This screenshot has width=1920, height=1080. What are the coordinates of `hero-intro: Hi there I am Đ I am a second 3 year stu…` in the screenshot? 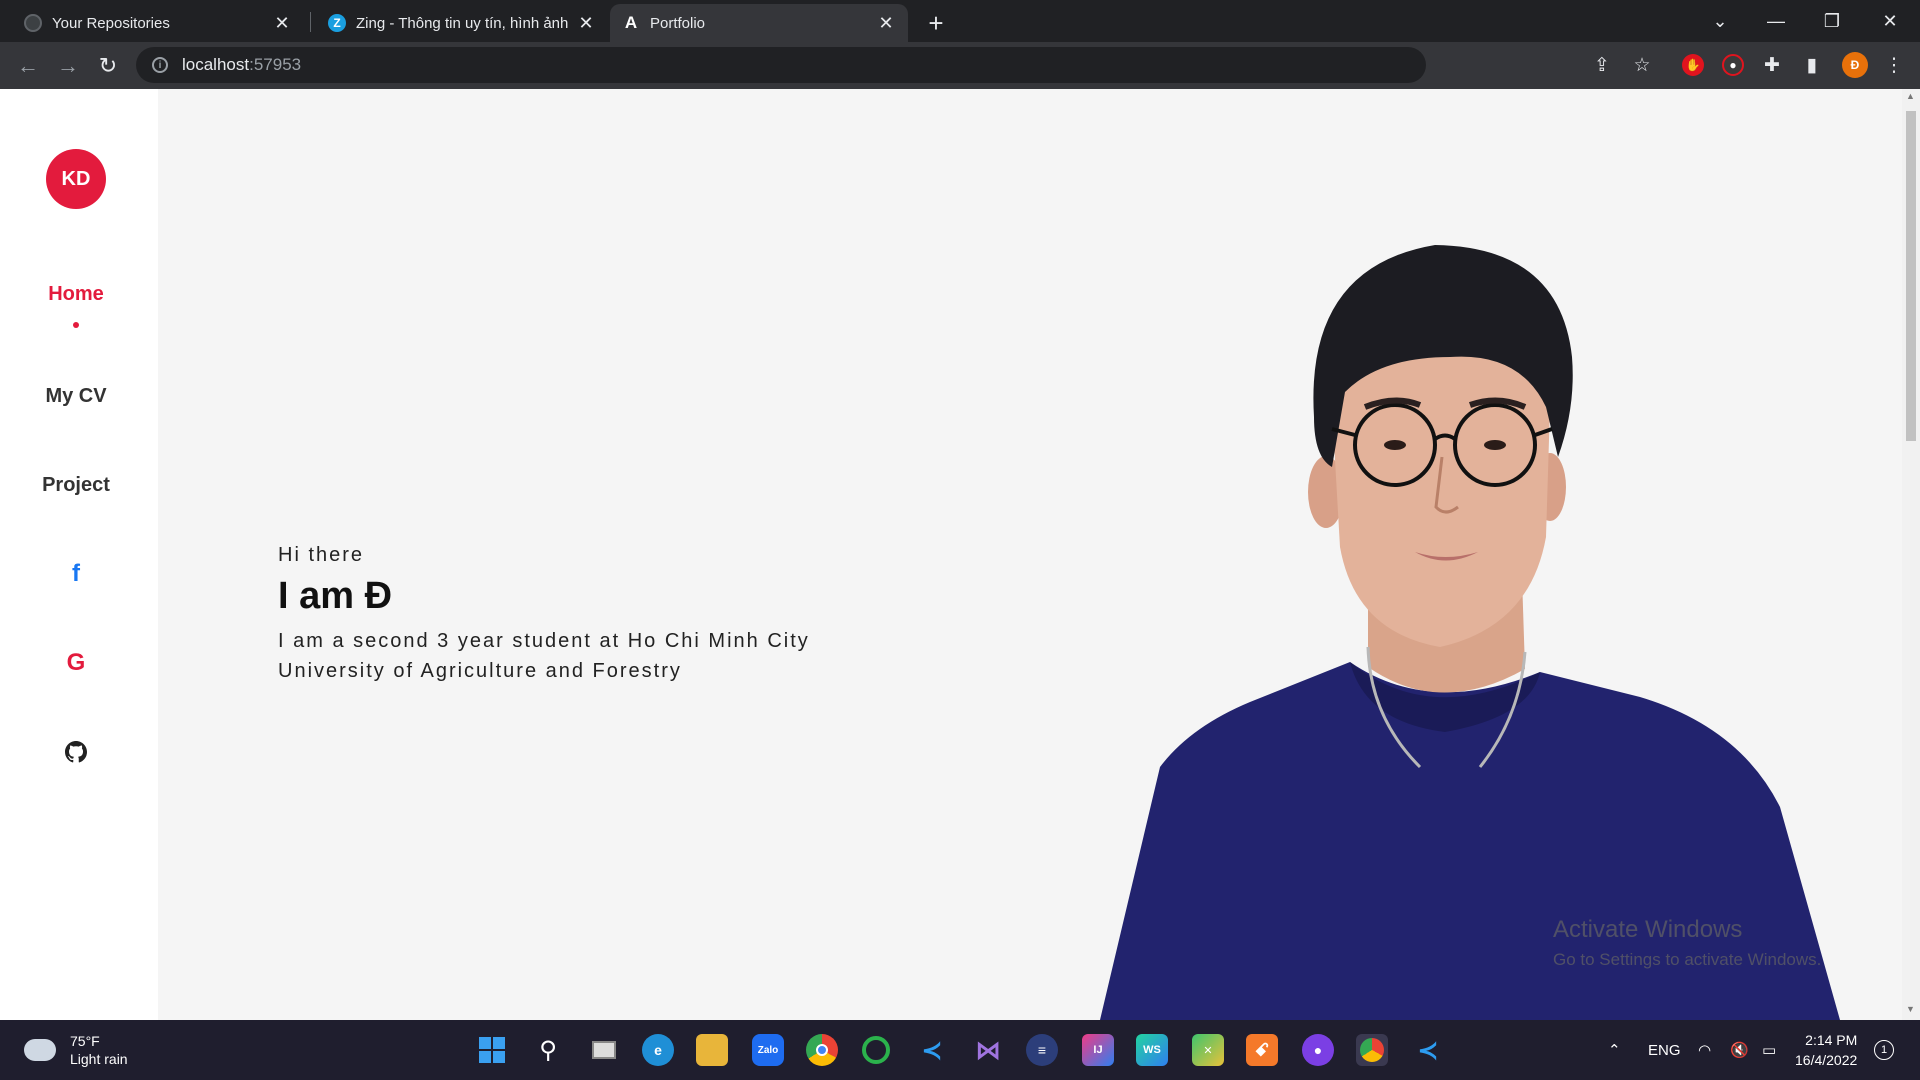 It's located at (568, 615).